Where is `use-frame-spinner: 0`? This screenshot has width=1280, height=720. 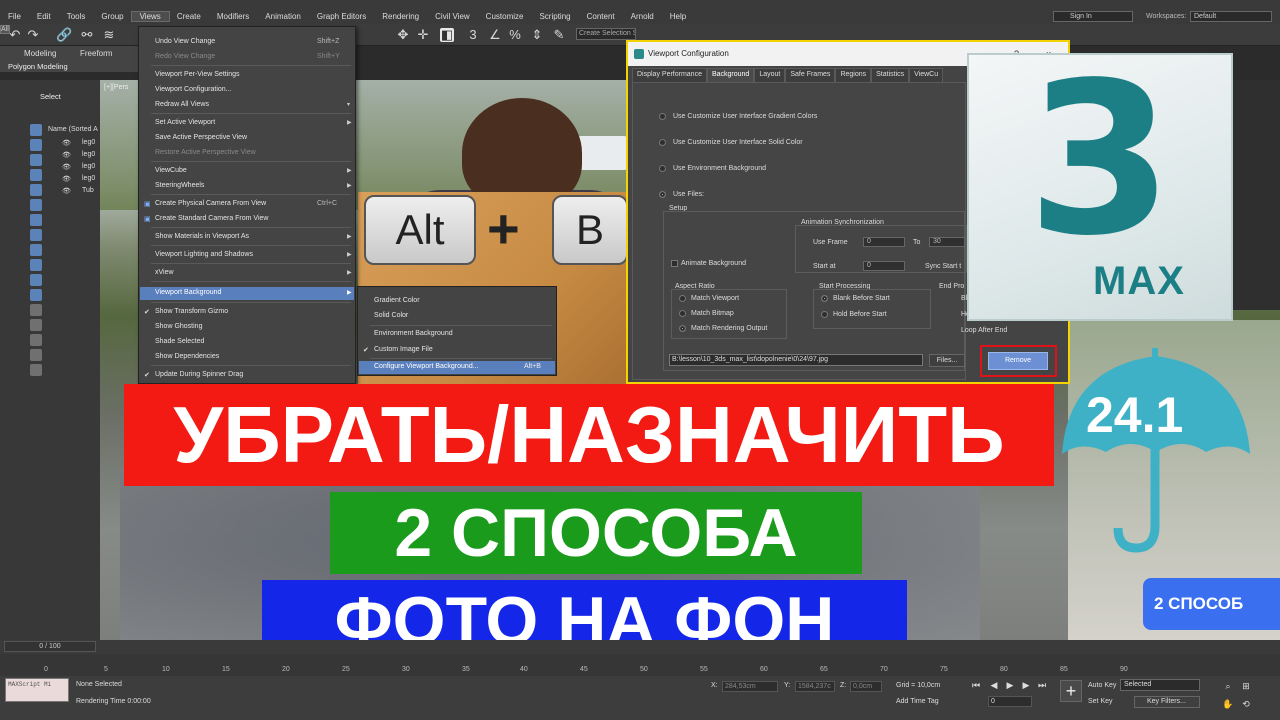
use-frame-spinner: 0 is located at coordinates (884, 242).